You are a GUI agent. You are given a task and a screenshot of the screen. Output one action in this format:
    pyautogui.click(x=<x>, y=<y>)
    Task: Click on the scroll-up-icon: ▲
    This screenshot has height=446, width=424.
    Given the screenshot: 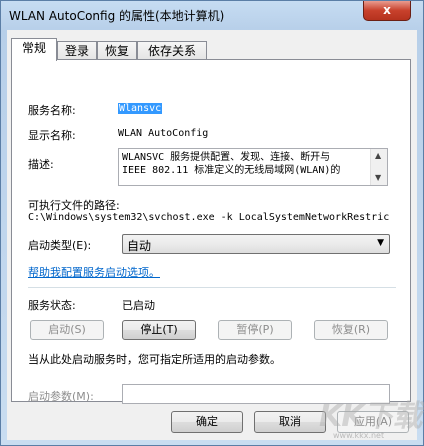 What is the action you would take?
    pyautogui.click(x=378, y=155)
    